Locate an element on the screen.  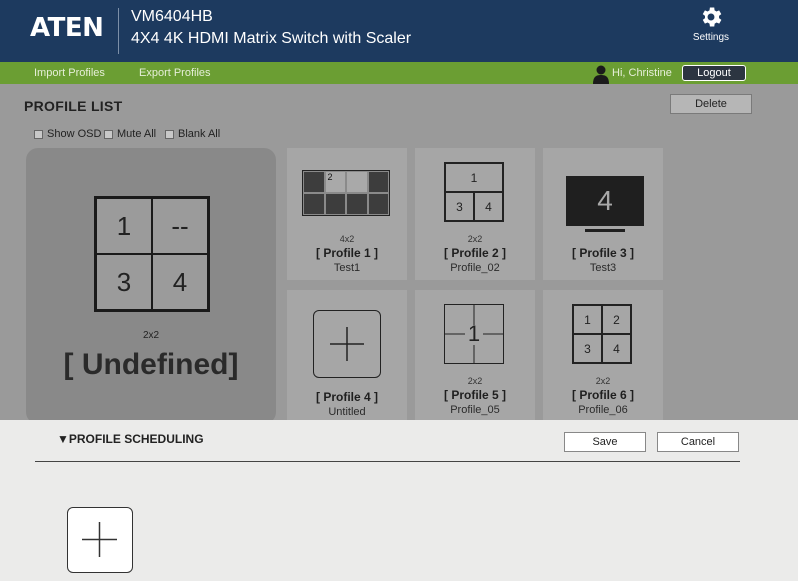
monitor-stand is located at coordinates (605, 230).